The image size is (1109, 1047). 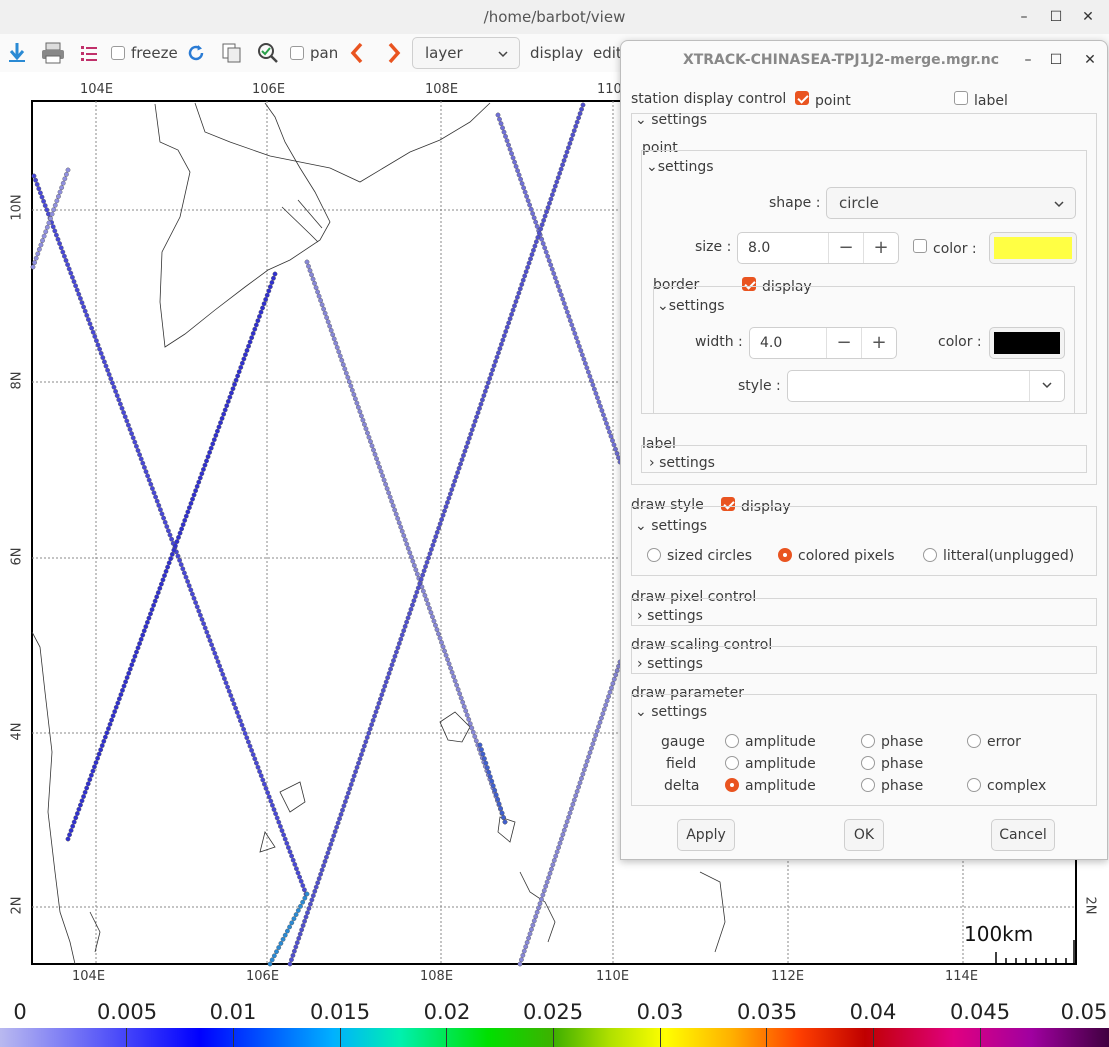 I want to click on colorbar-tick: 0.025, so click(x=553, y=1012).